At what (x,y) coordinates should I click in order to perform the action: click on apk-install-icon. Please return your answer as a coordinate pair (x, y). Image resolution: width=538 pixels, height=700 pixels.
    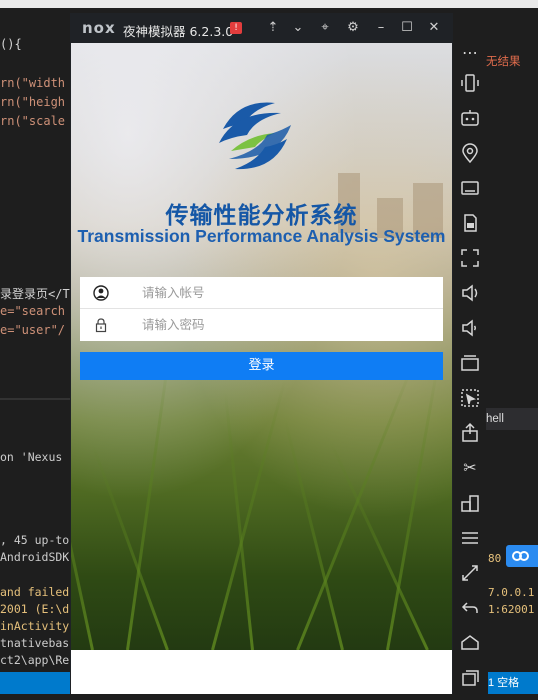
    Looking at the image, I should click on (470, 433).